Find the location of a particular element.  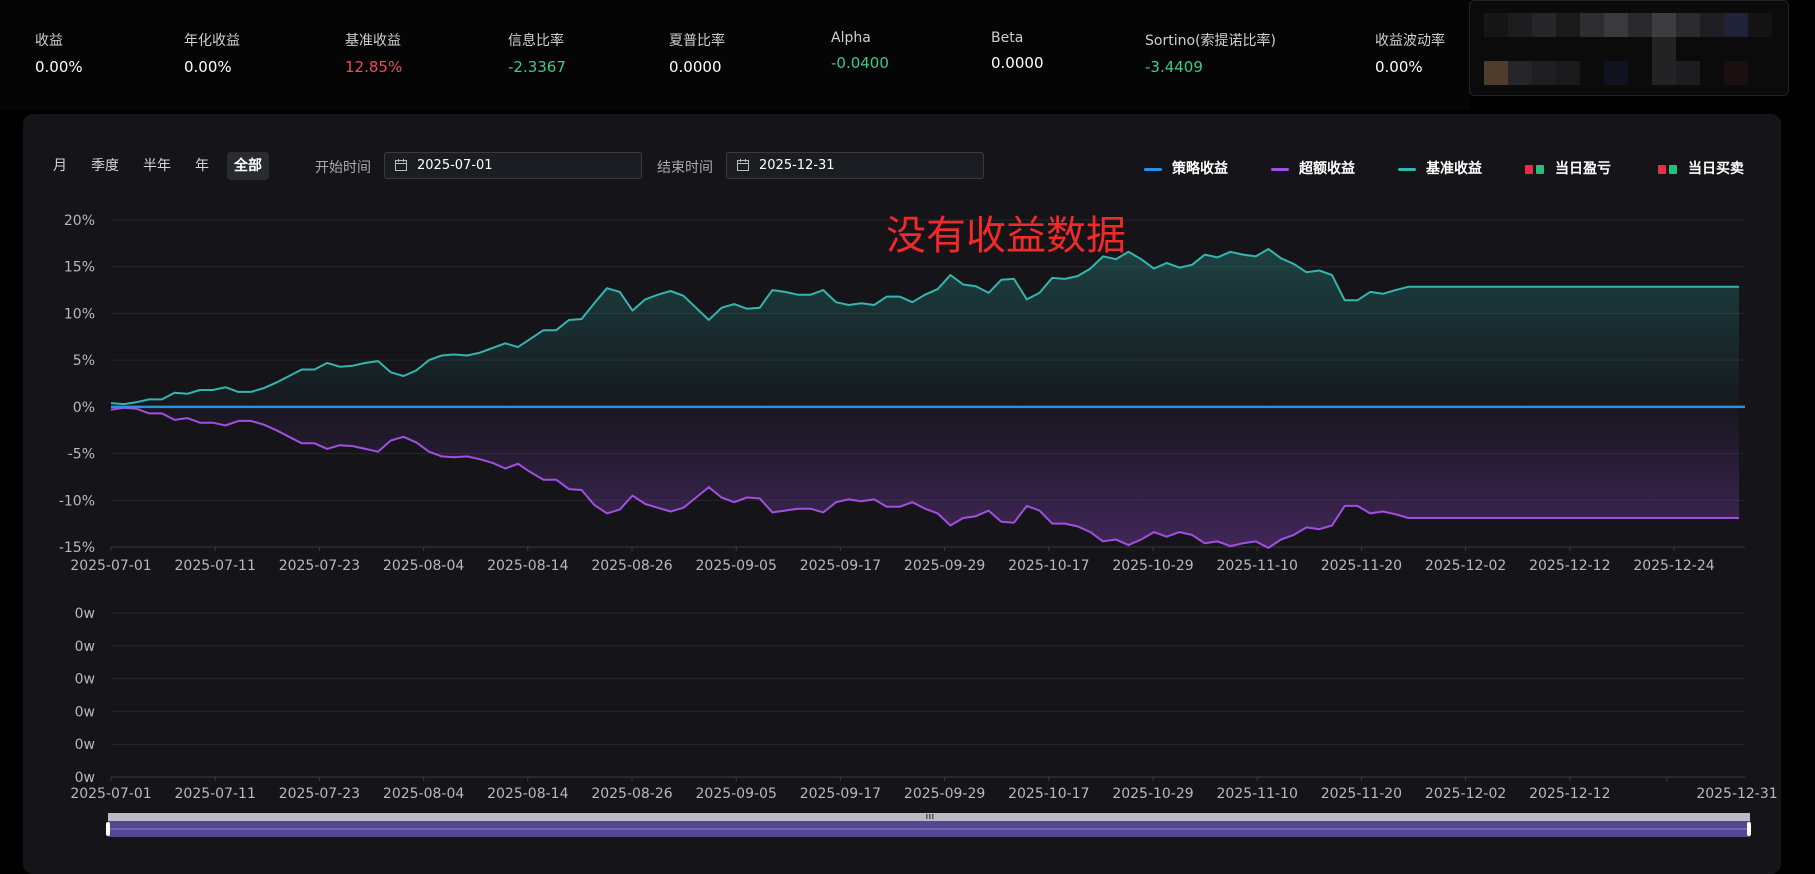

no-data-message: 没有收益数据 is located at coordinates (1006, 236).